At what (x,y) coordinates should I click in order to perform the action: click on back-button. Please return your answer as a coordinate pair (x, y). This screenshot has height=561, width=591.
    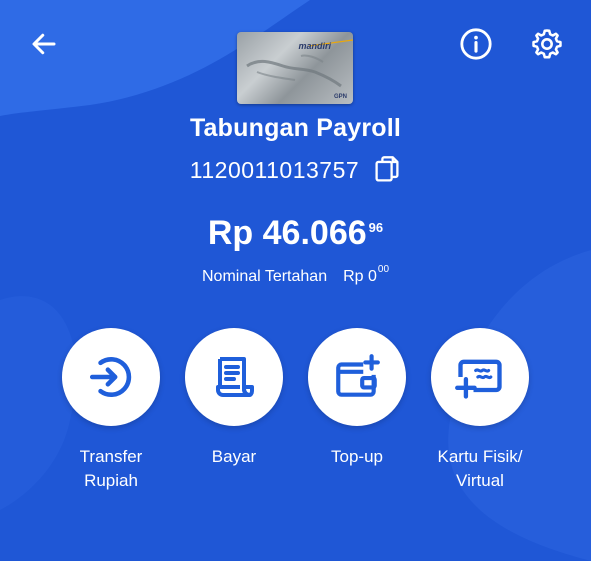
    Looking at the image, I should click on (44, 44).